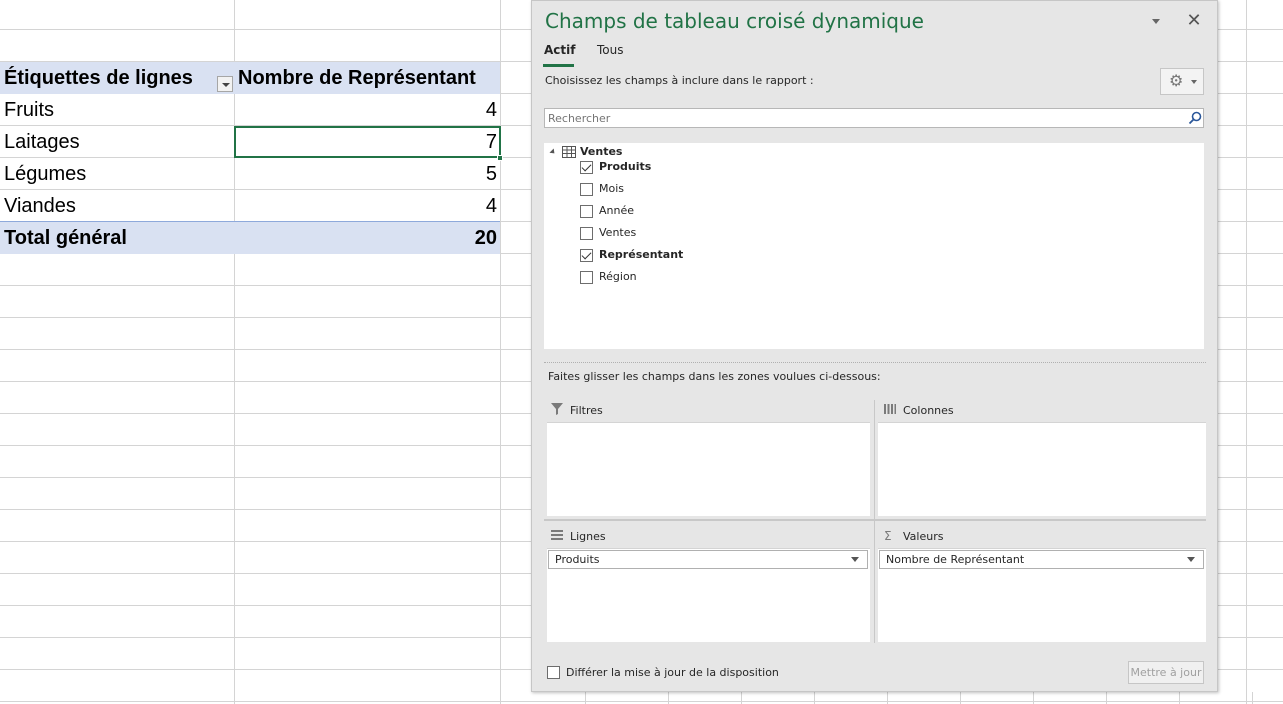 This screenshot has width=1283, height=704. Describe the element at coordinates (890, 409) in the screenshot. I see `columns-icon` at that location.